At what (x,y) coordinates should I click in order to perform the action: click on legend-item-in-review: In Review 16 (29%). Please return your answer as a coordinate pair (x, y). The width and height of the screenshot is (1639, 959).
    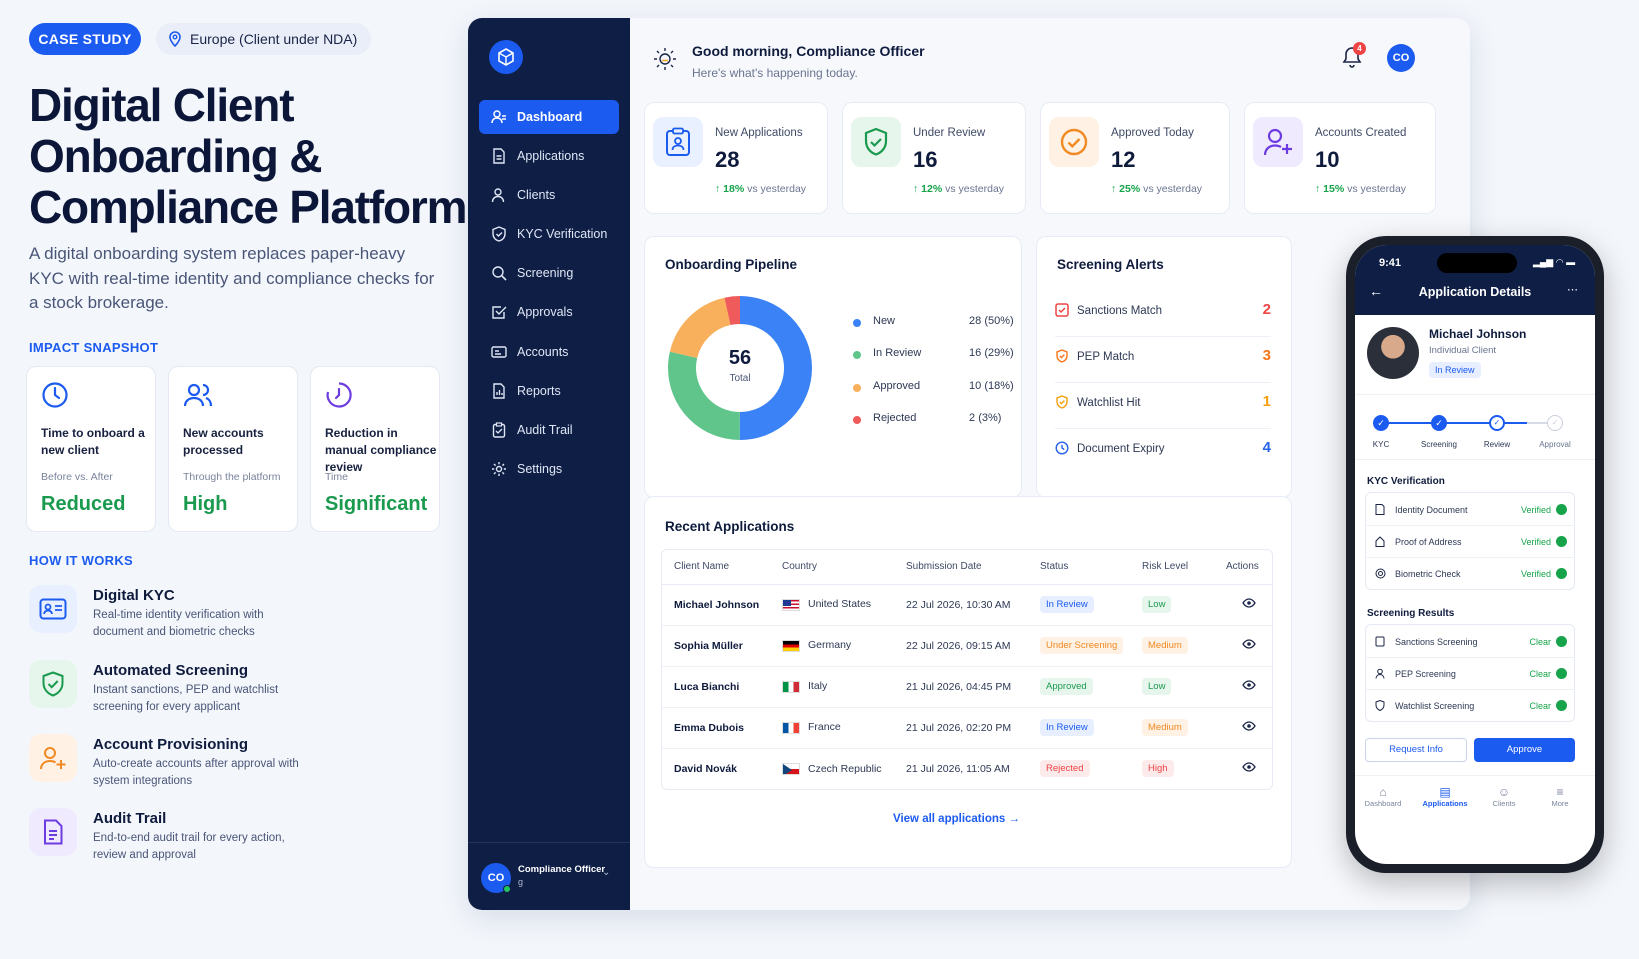
    Looking at the image, I should click on (943, 355).